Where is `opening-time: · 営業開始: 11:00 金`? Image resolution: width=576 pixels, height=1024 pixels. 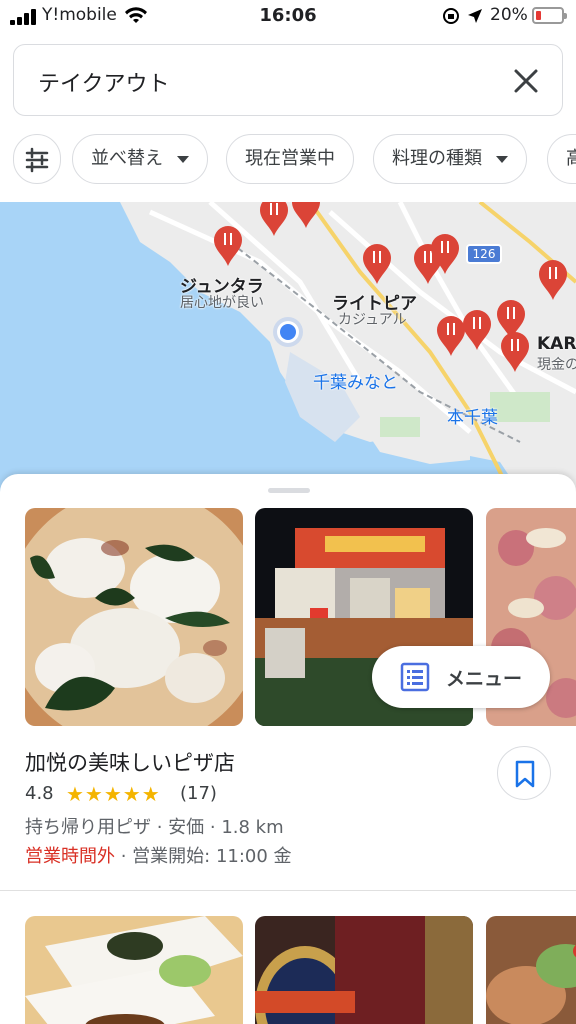
opening-time: · 営業開始: 11:00 金 is located at coordinates (203, 856).